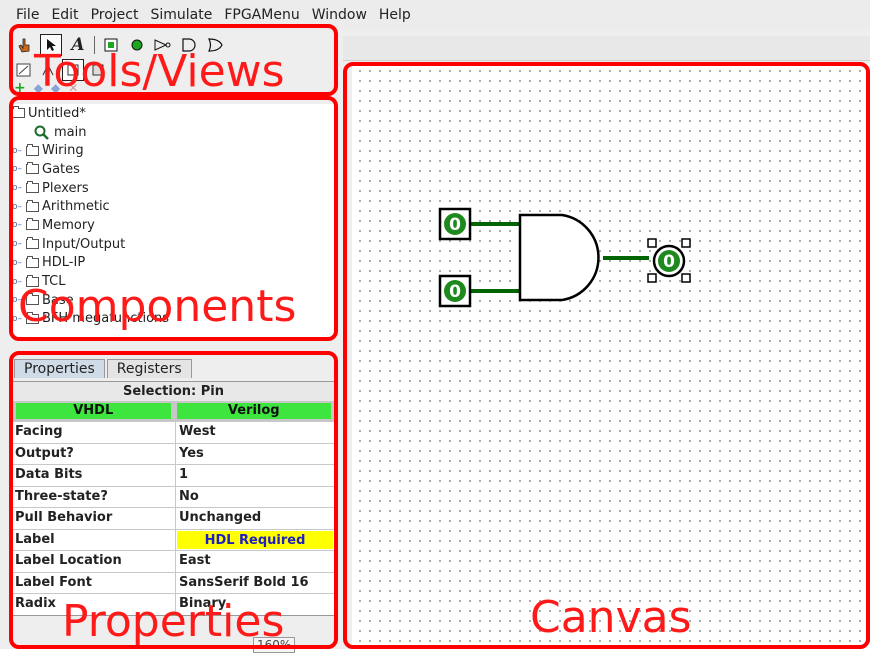  I want to click on property-key: Three-state?, so click(94, 496).